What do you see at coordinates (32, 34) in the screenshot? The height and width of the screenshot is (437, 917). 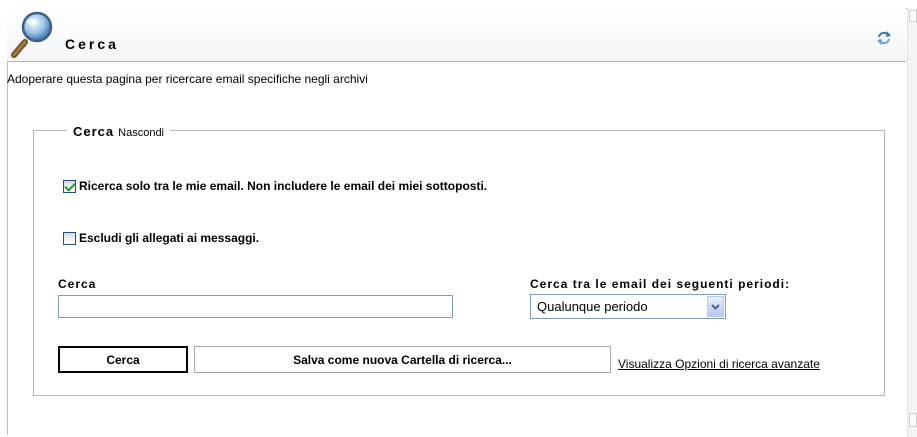 I see `magnifier-icon` at bounding box center [32, 34].